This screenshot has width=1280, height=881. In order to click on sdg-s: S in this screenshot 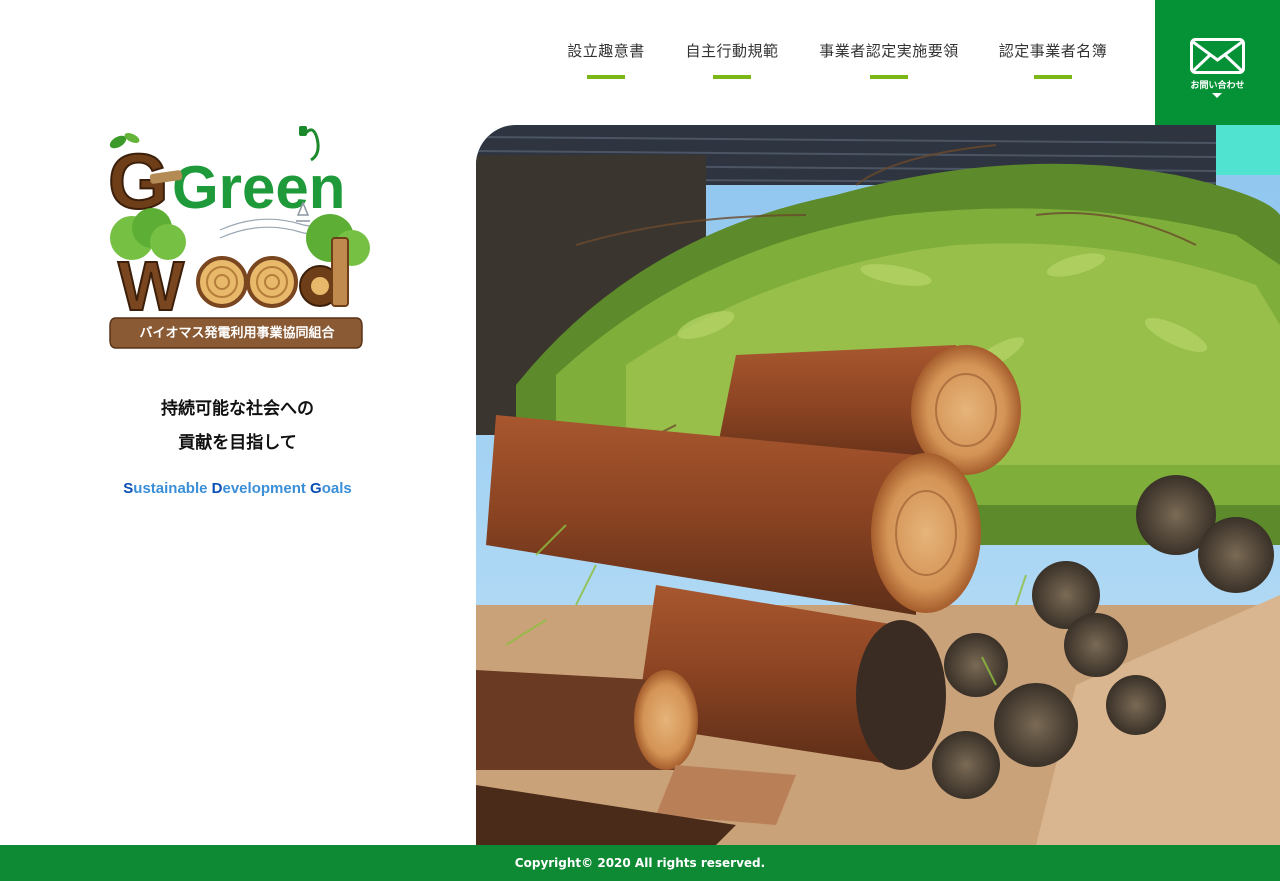, I will do `click(128, 488)`.